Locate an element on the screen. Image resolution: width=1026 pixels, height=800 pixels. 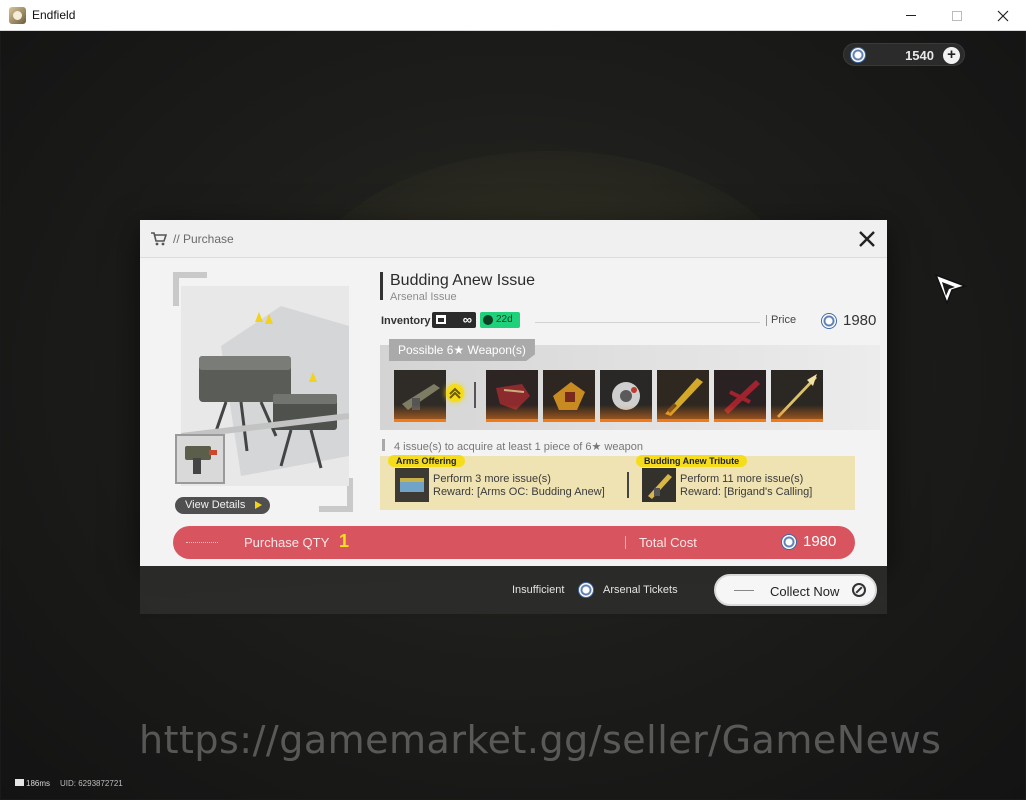
inventory-label: Inventory is located at coordinates (406, 321).